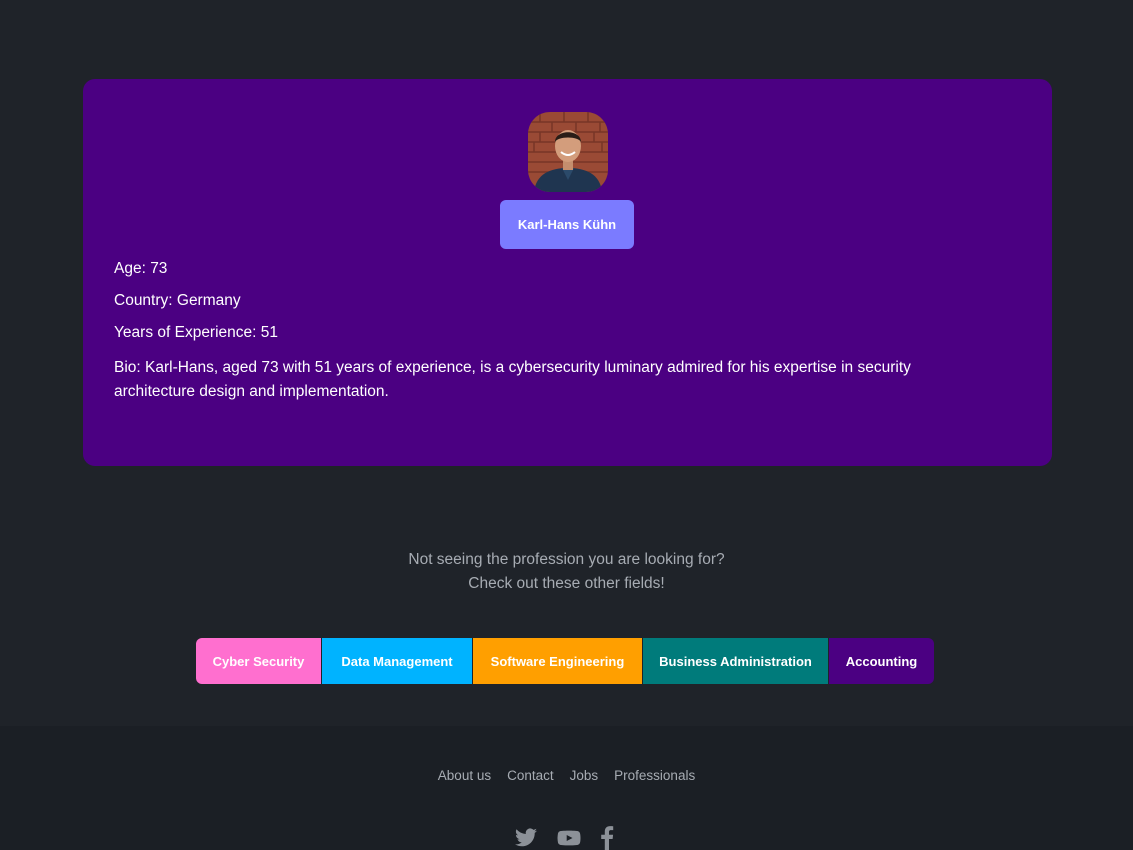  What do you see at coordinates (530, 775) in the screenshot?
I see `footer-link-contact: Contact` at bounding box center [530, 775].